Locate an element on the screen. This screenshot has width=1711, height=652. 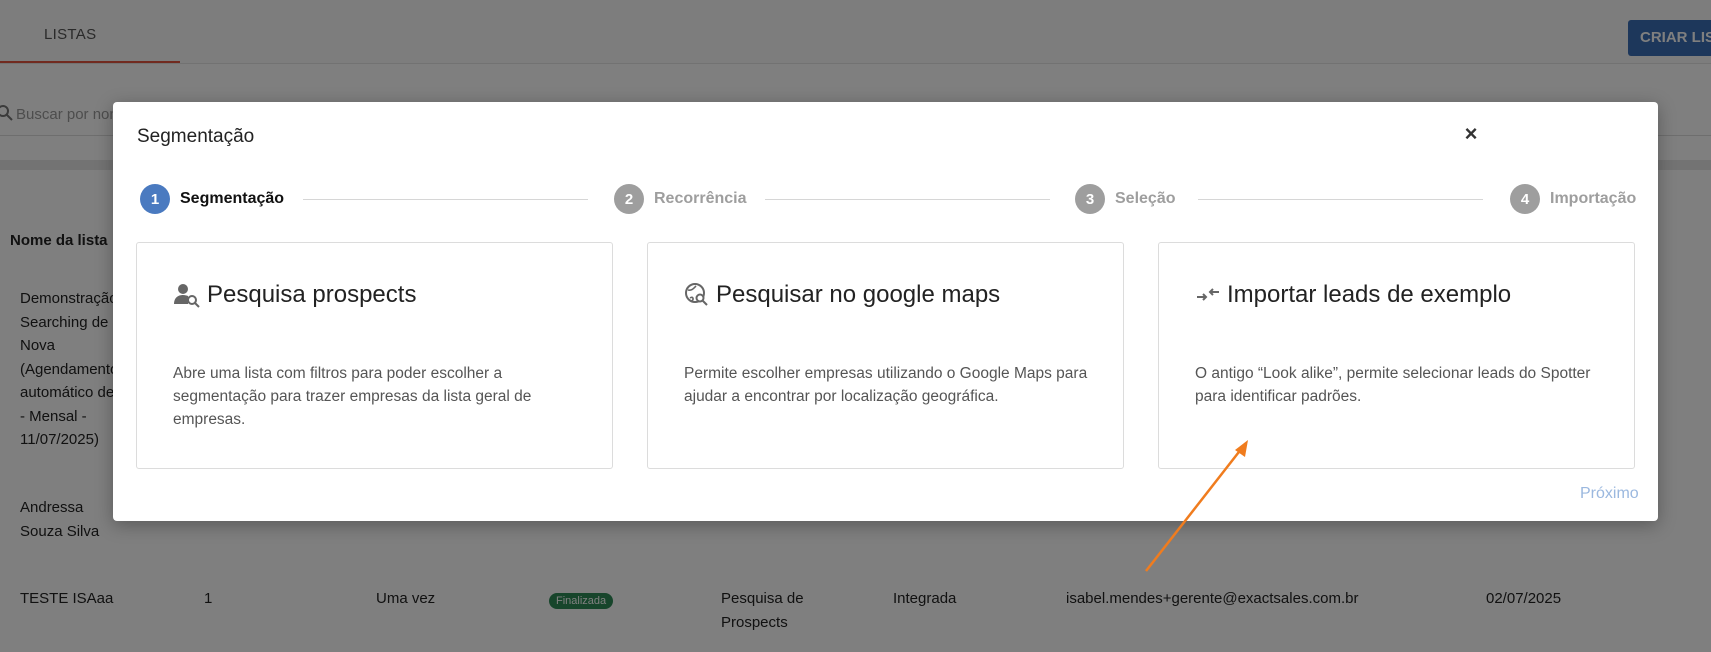
close-button: × is located at coordinates (1471, 133).